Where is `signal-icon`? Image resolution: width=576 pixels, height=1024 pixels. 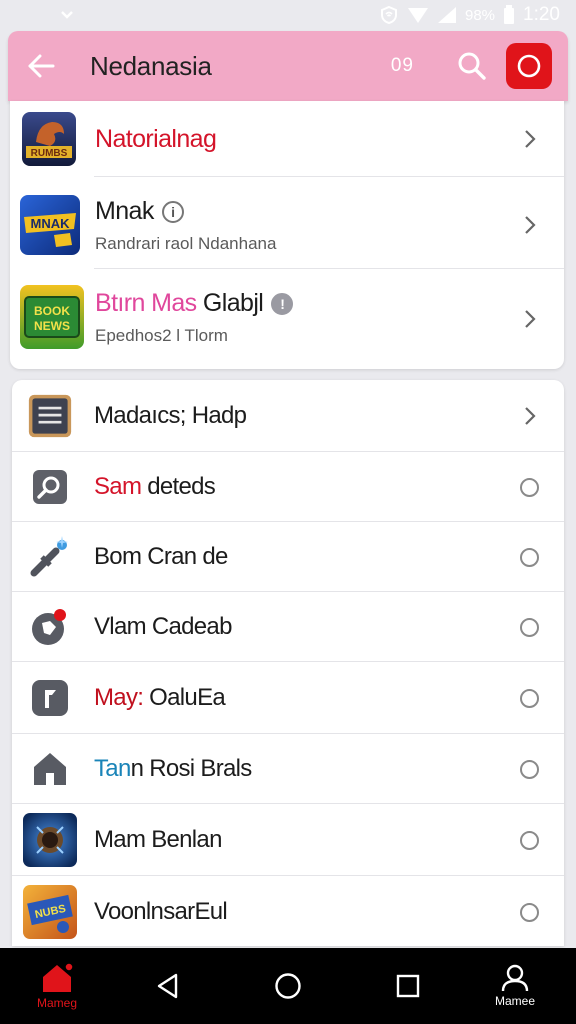 signal-icon is located at coordinates (446, 15).